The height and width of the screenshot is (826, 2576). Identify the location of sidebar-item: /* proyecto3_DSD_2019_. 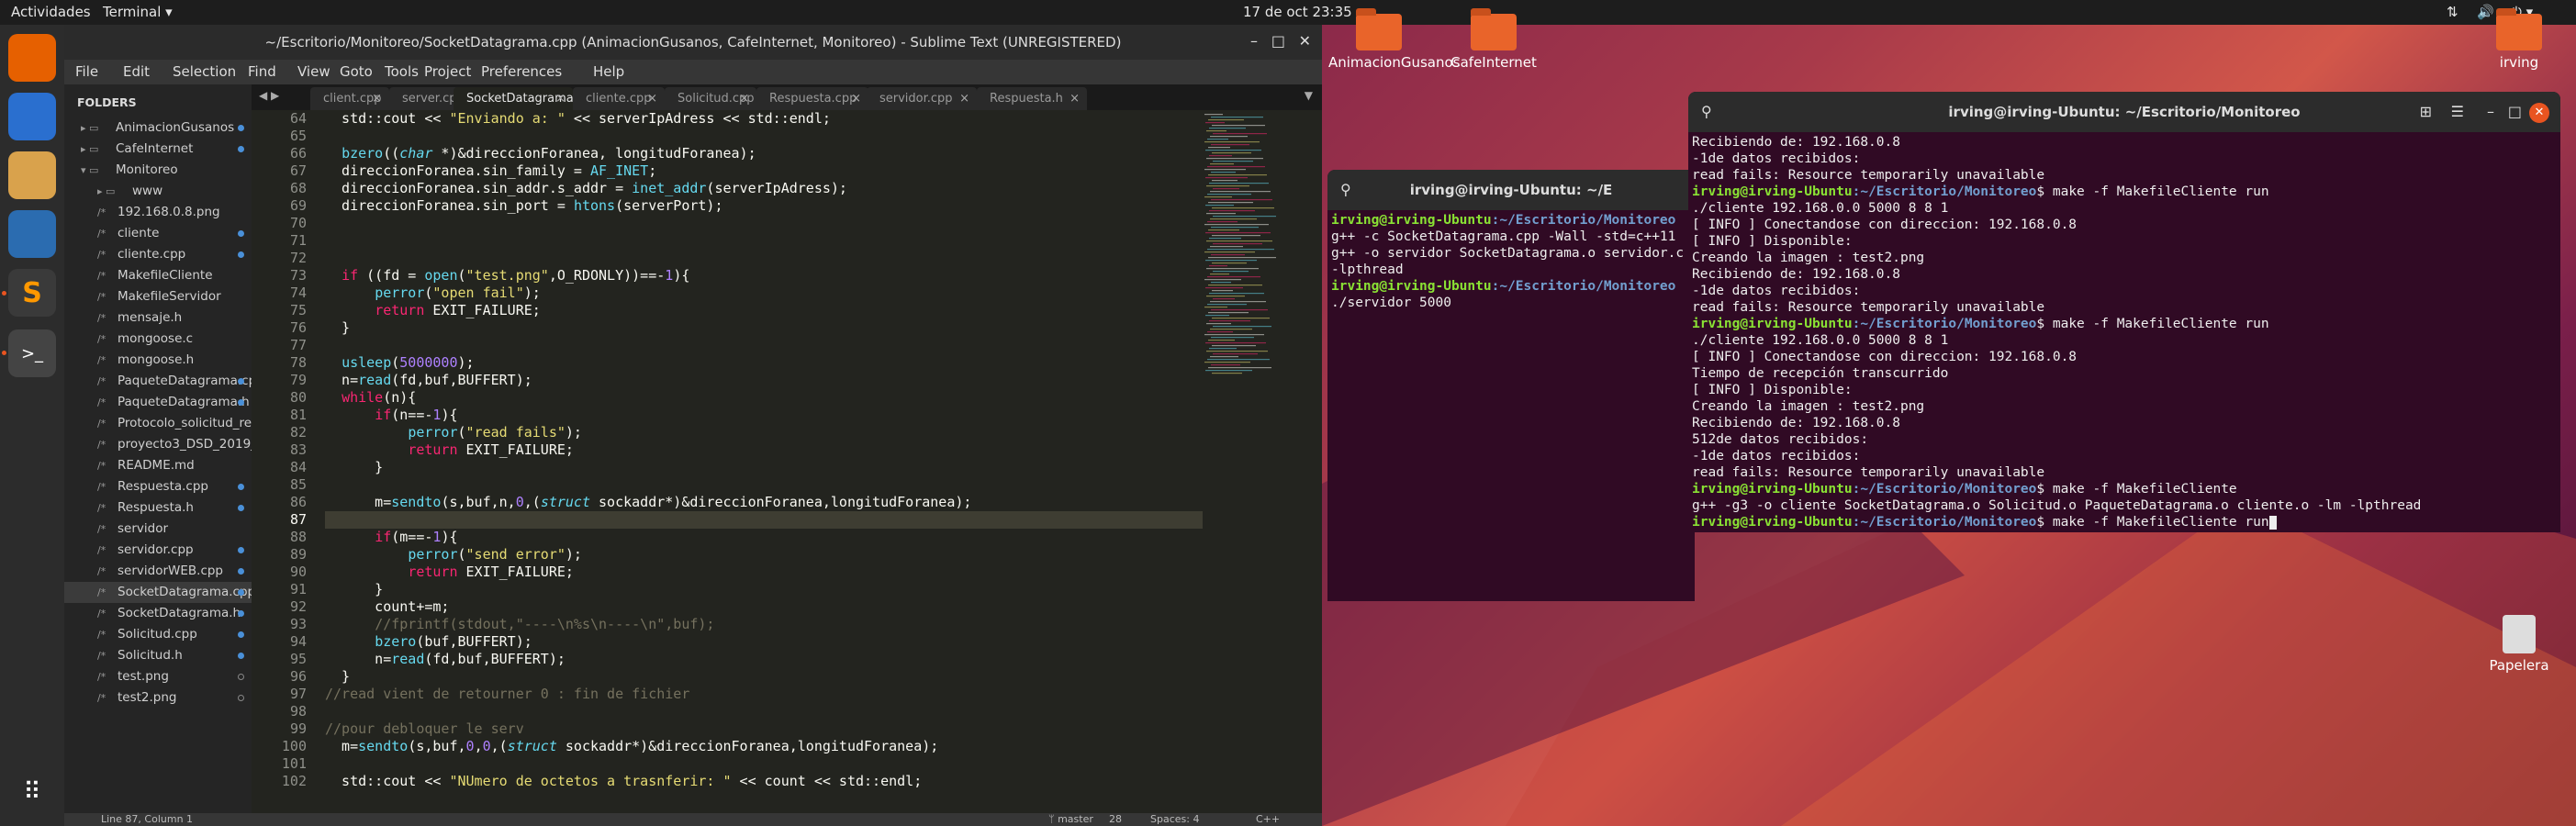
(158, 445).